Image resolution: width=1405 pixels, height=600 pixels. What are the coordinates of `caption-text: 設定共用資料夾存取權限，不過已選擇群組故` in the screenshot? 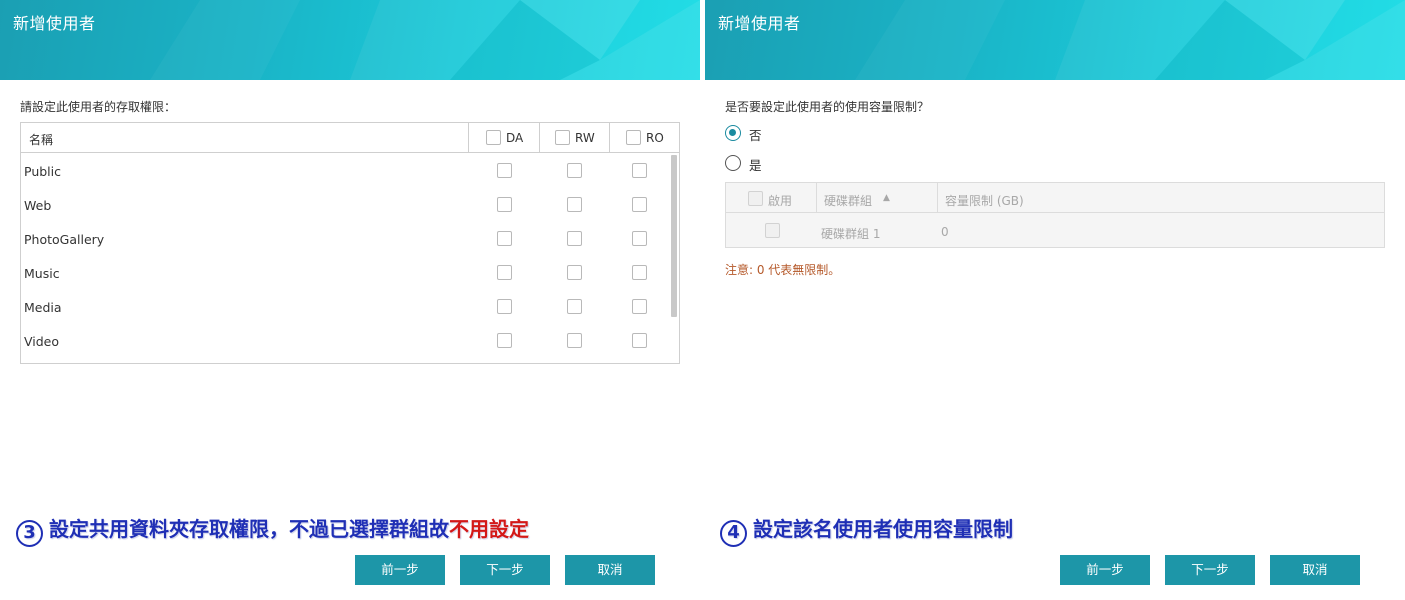 It's located at (249, 529).